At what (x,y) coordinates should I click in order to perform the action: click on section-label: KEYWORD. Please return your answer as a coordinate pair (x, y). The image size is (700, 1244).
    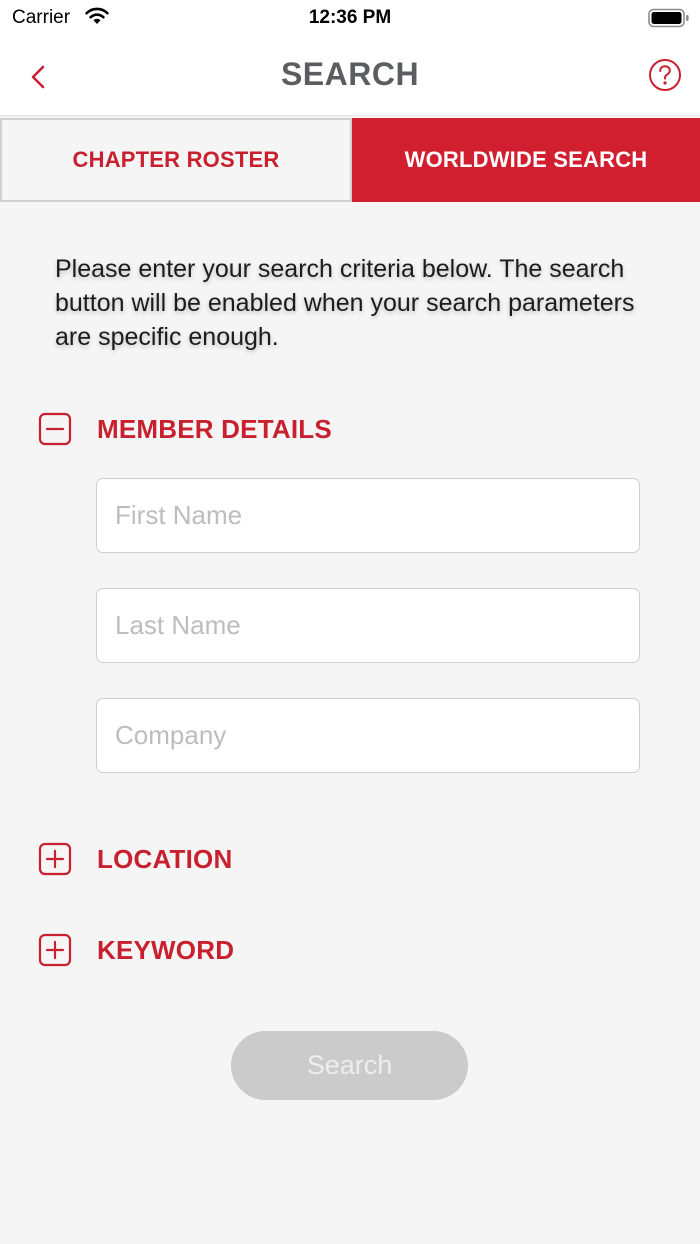
    Looking at the image, I should click on (166, 949).